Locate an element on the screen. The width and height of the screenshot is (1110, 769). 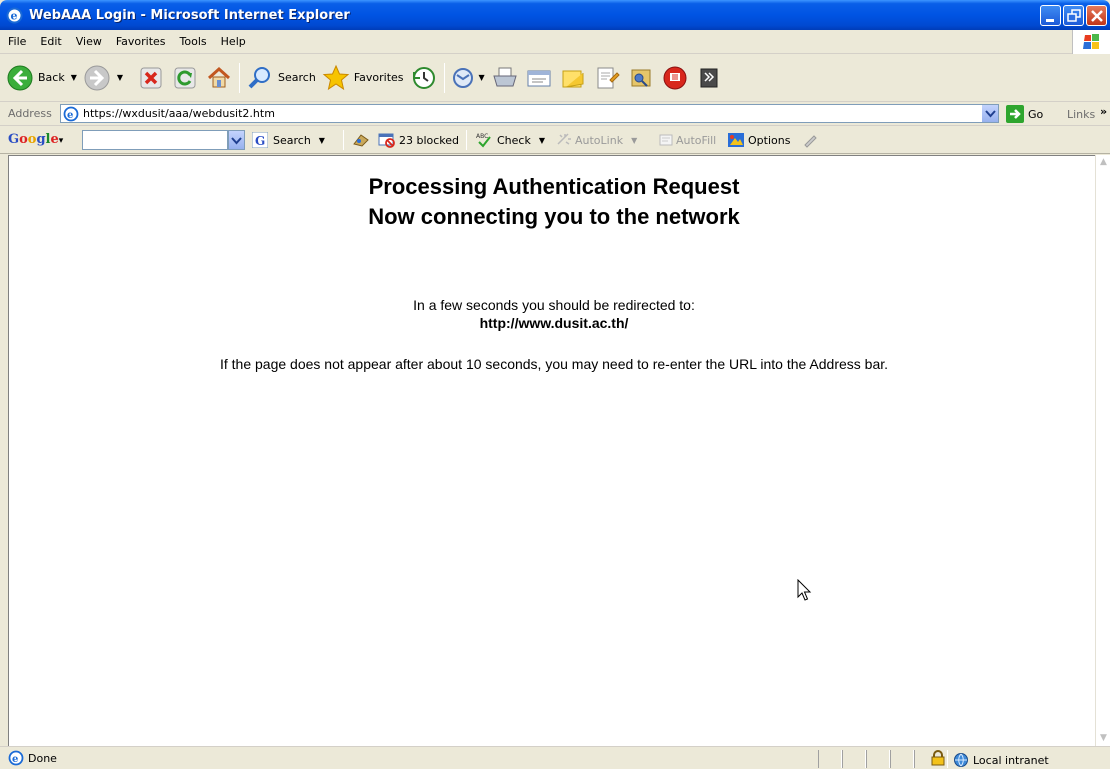
addon-button is located at coordinates (709, 78).